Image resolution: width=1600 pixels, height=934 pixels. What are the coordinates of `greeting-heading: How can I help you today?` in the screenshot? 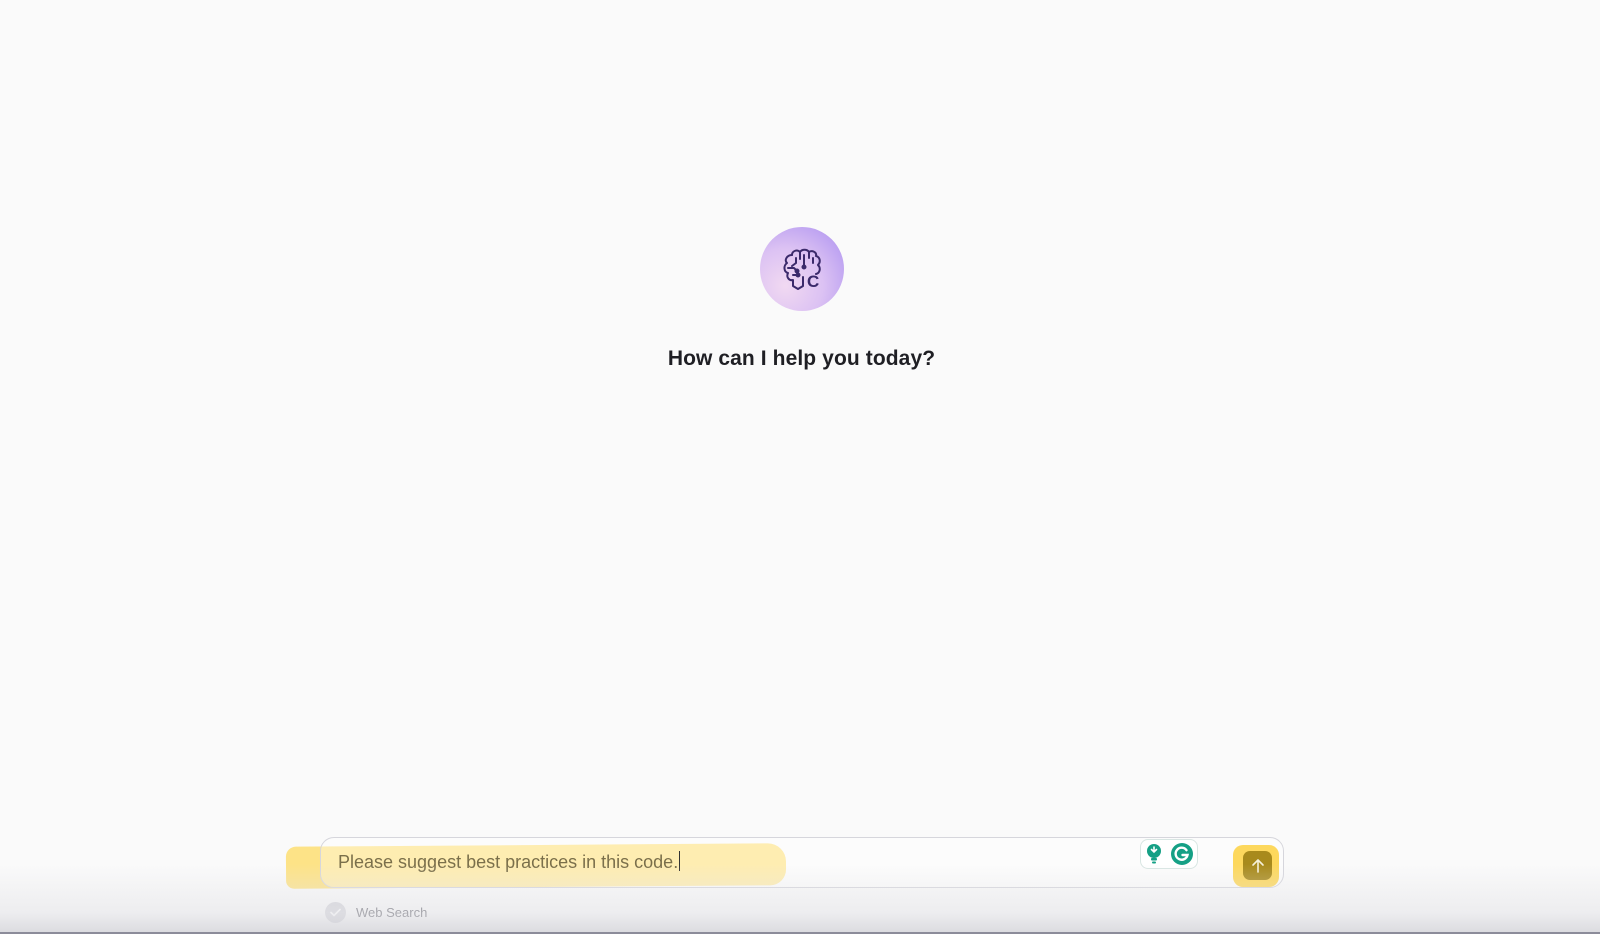 It's located at (801, 358).